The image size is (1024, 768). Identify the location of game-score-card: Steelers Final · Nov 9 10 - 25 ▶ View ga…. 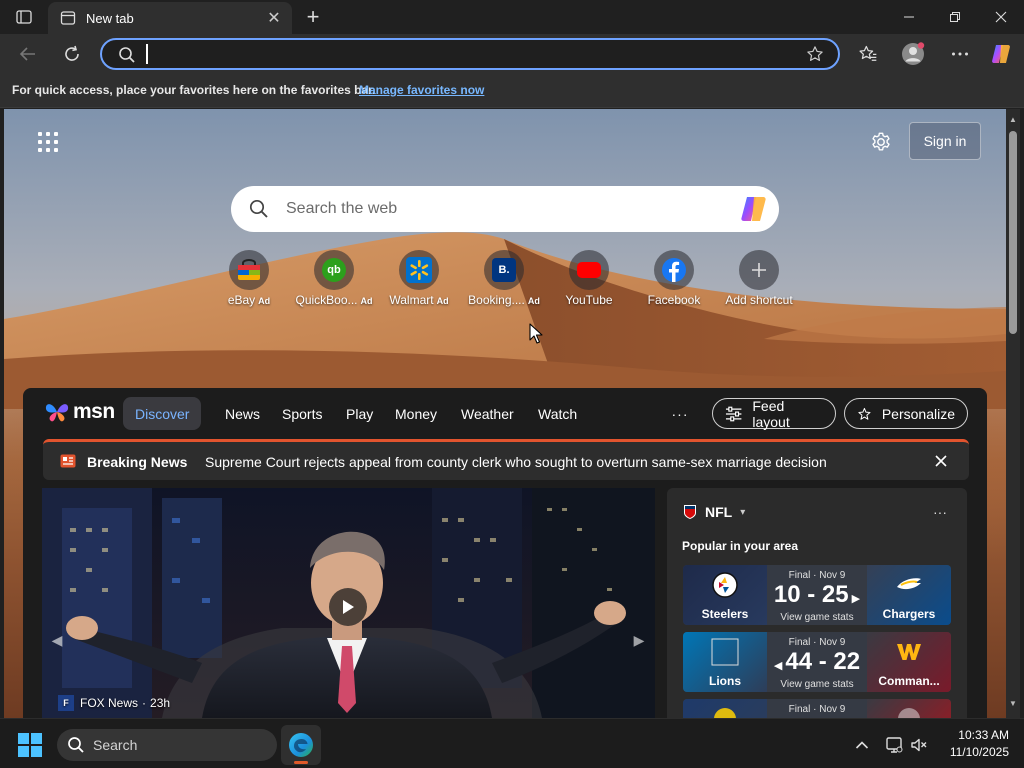
(817, 595).